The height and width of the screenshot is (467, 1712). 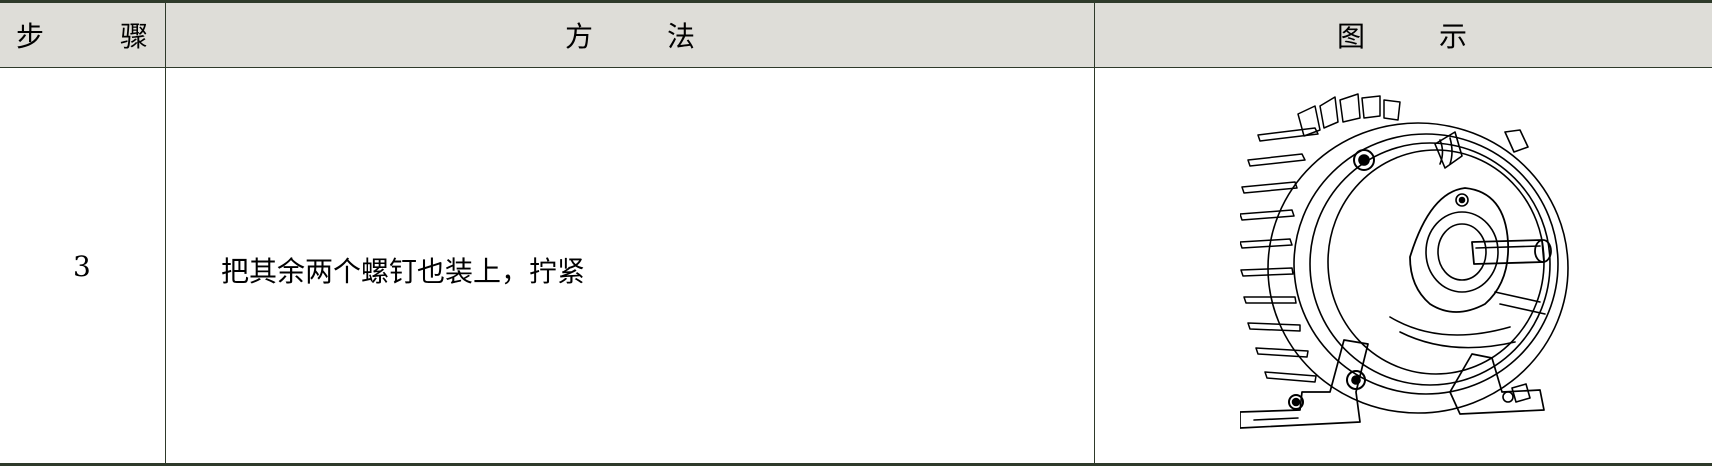 I want to click on header-step-char-2: 骤, so click(x=133, y=36).